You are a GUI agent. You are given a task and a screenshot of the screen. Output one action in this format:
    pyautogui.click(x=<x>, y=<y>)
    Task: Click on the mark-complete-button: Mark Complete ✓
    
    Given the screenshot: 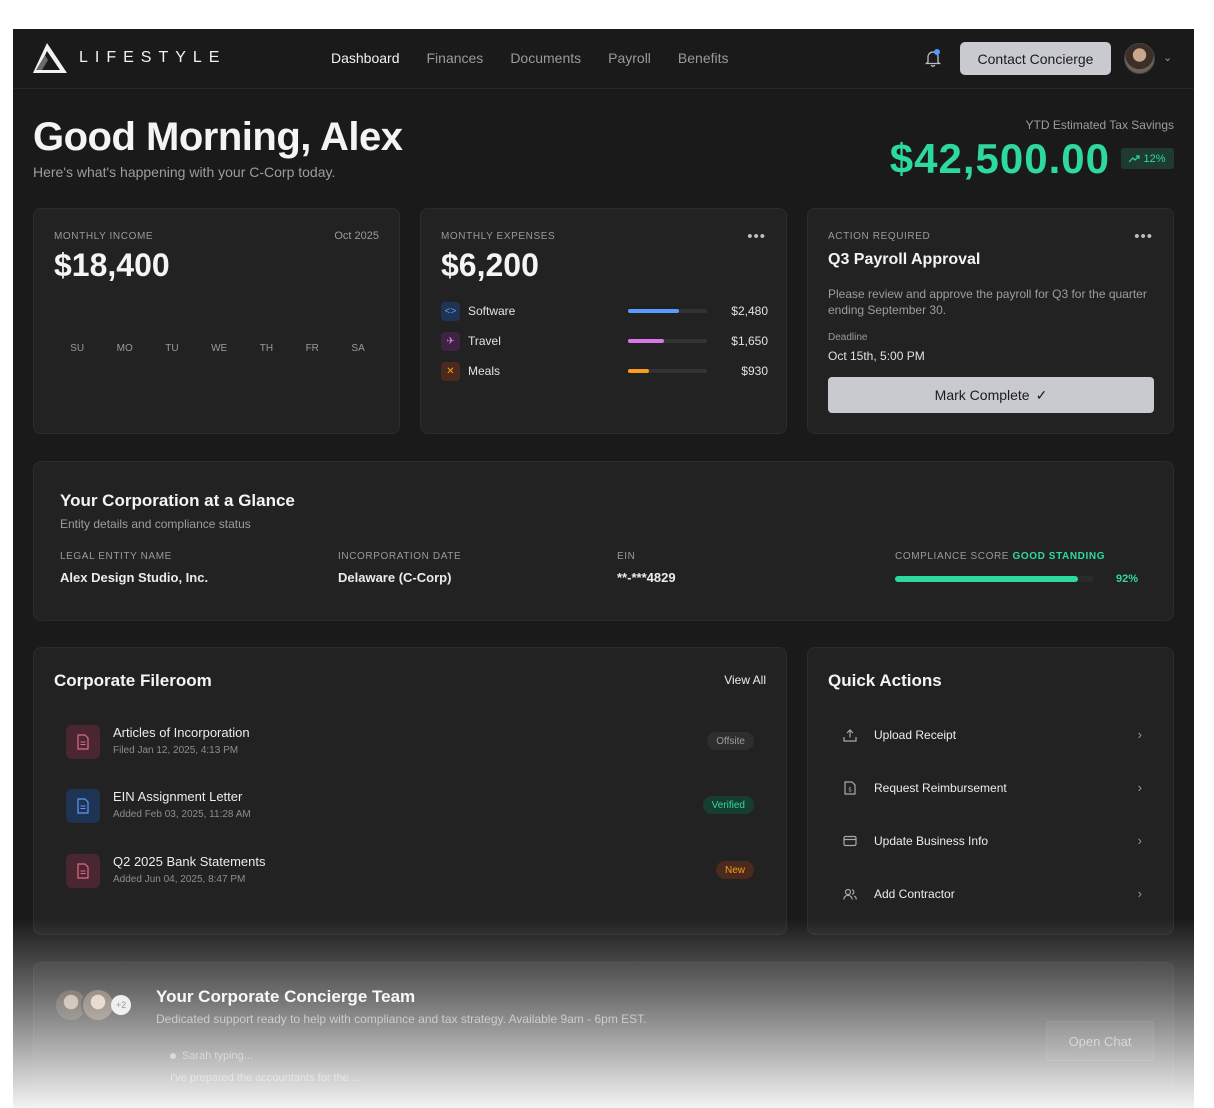 What is the action you would take?
    pyautogui.click(x=991, y=395)
    